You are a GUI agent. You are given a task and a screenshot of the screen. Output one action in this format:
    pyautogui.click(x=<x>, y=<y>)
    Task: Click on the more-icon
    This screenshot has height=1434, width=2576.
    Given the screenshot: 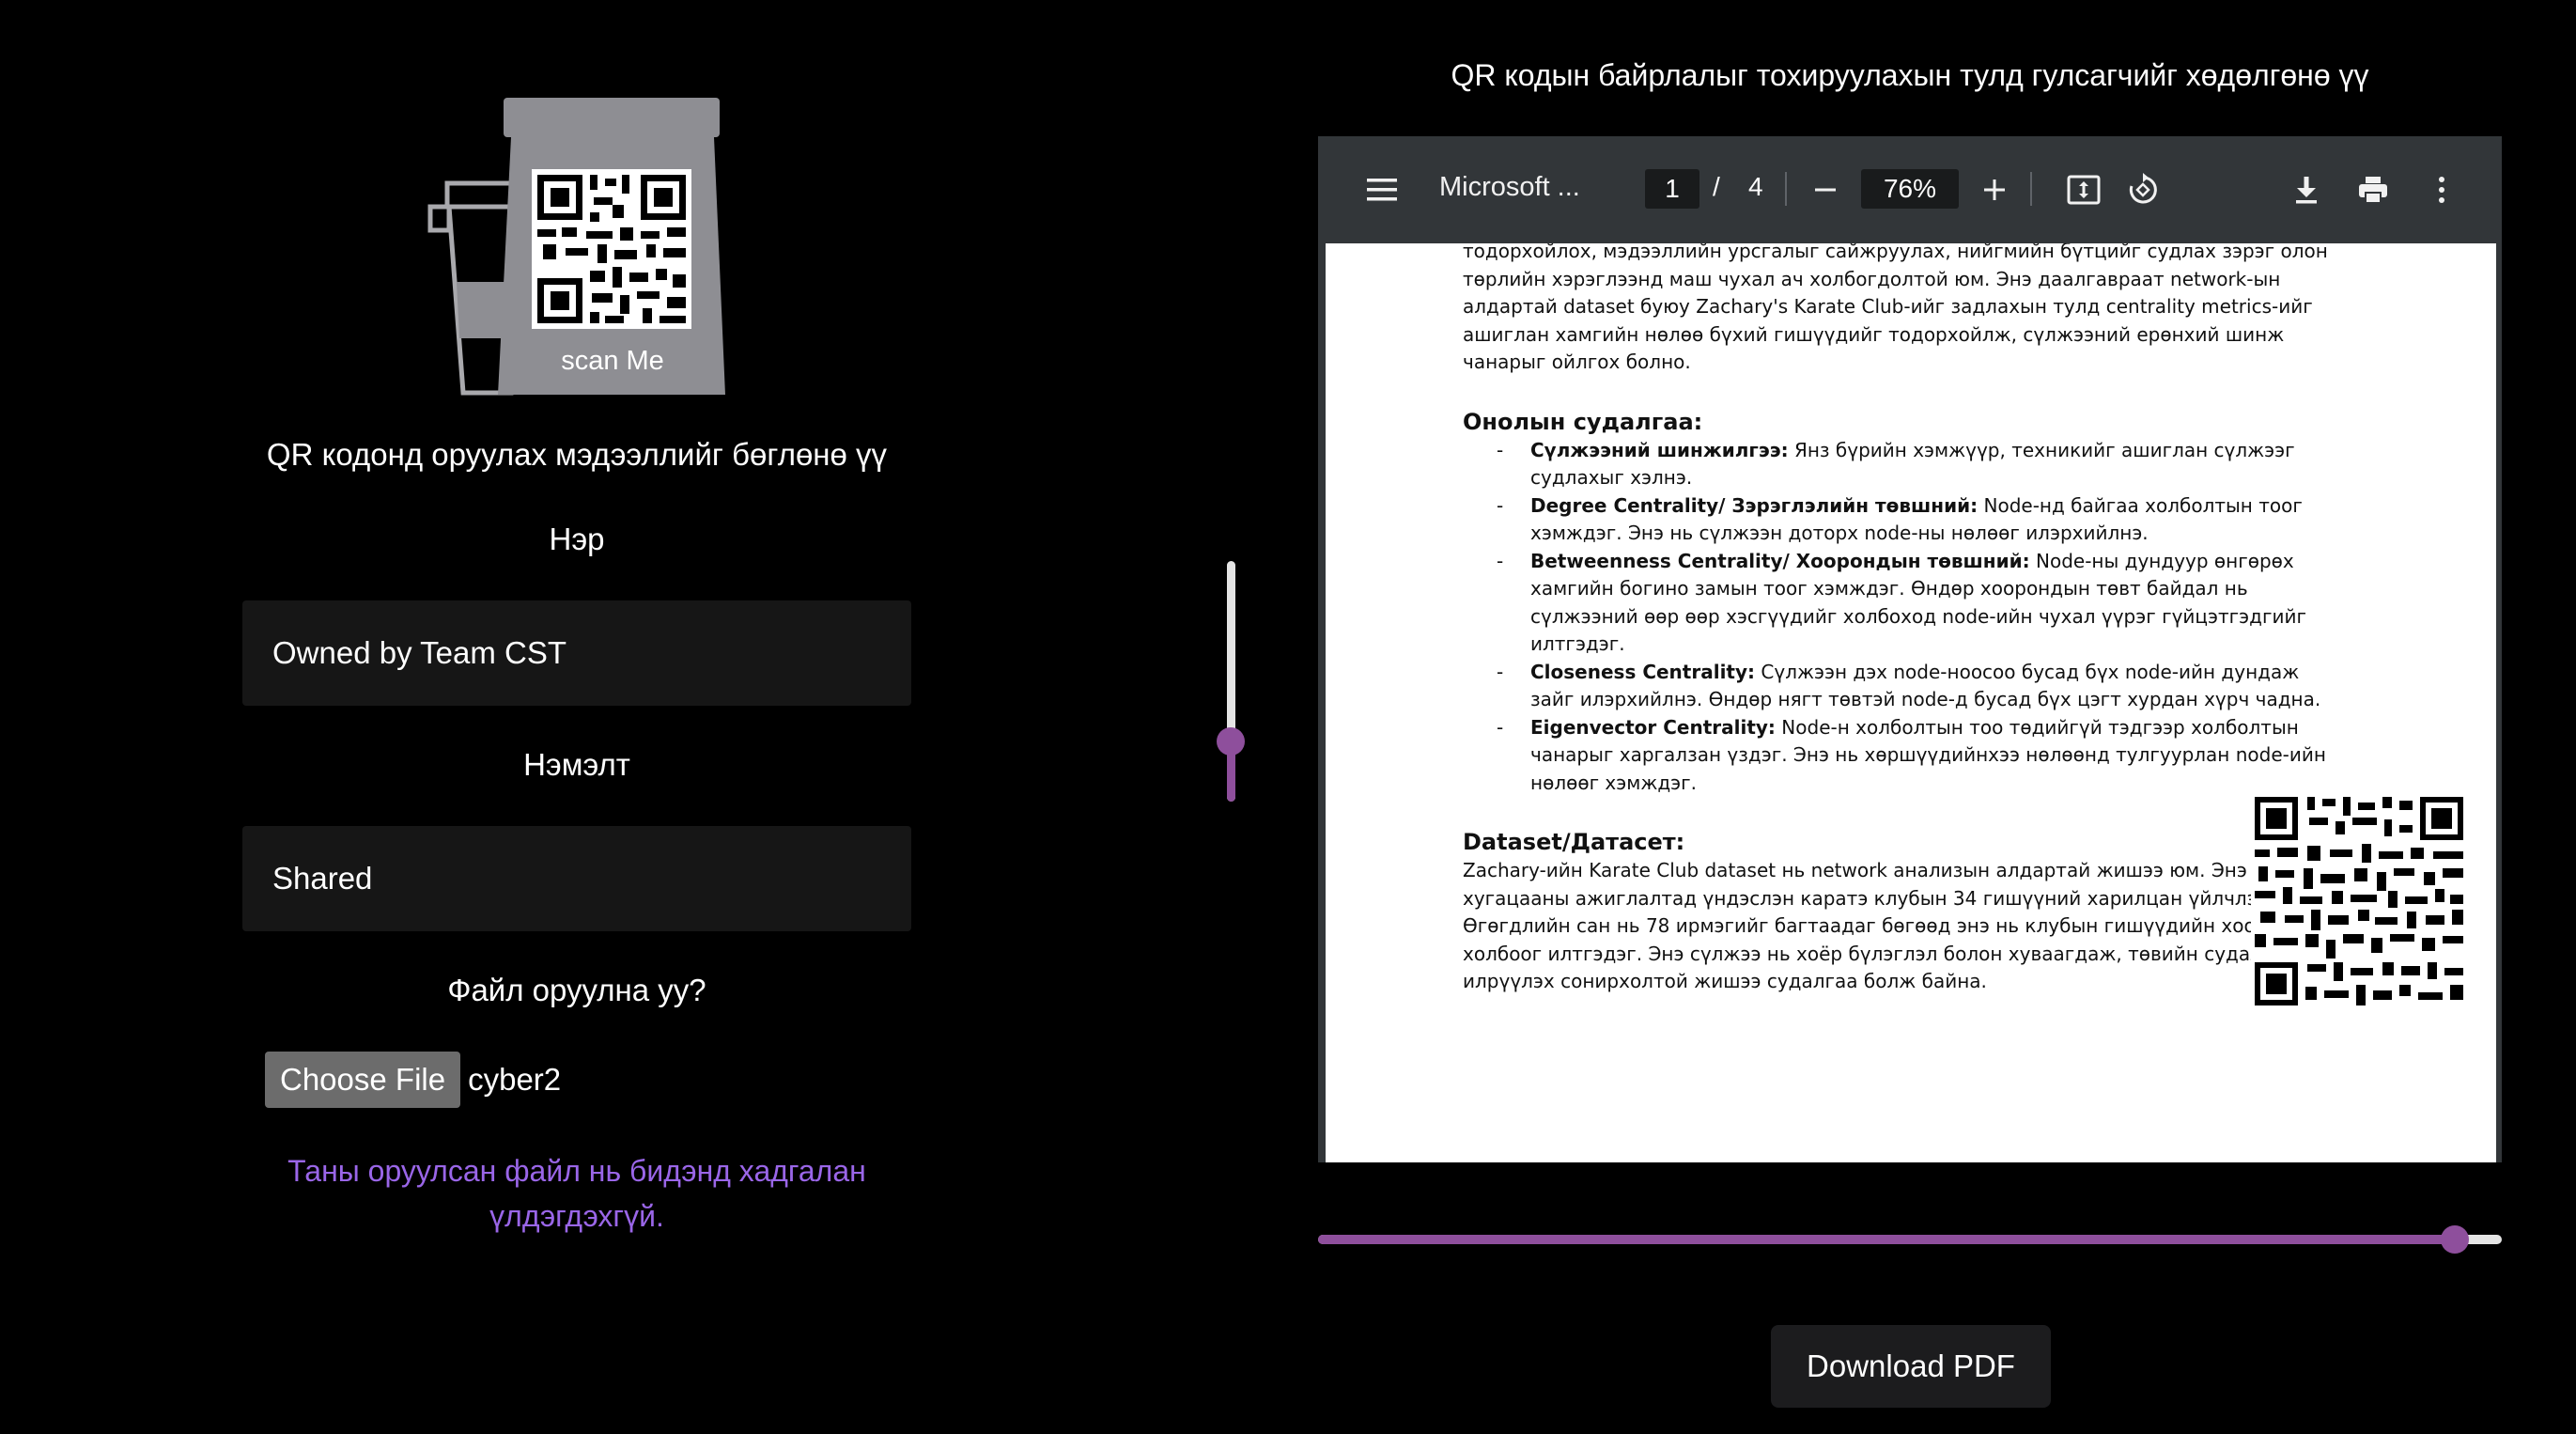 What is the action you would take?
    pyautogui.click(x=2442, y=189)
    